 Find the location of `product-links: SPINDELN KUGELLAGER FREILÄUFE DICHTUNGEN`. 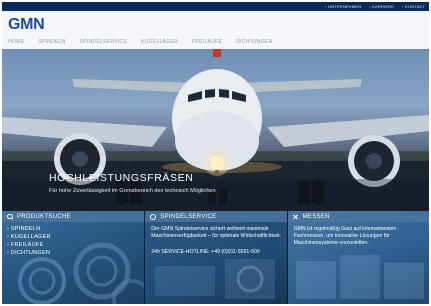

product-links: SPINDELN KUGELLAGER FREILÄUFE DICHTUNGEN is located at coordinates (29, 241).